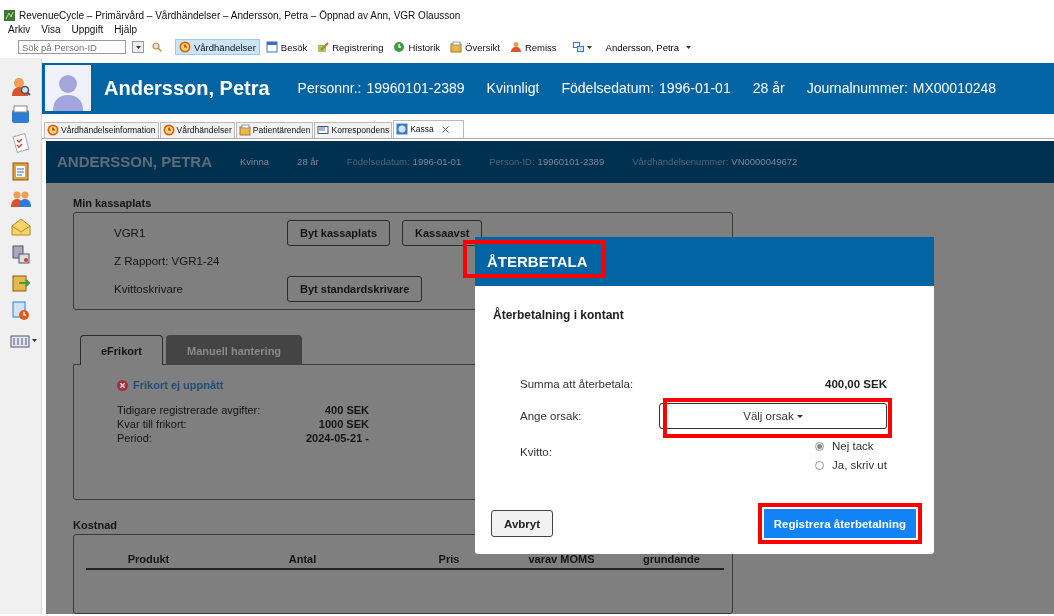 This screenshot has height=616, width=1054. Describe the element at coordinates (20, 115) in the screenshot. I see `toolbox-icon` at that location.